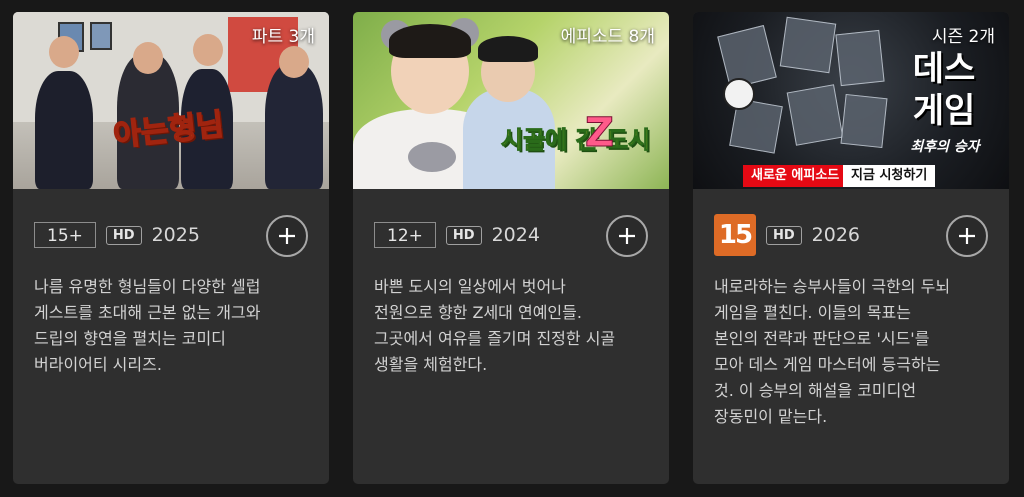 The height and width of the screenshot is (497, 1024). Describe the element at coordinates (889, 176) in the screenshot. I see `watch-now-tag: 지금 시청하기` at that location.